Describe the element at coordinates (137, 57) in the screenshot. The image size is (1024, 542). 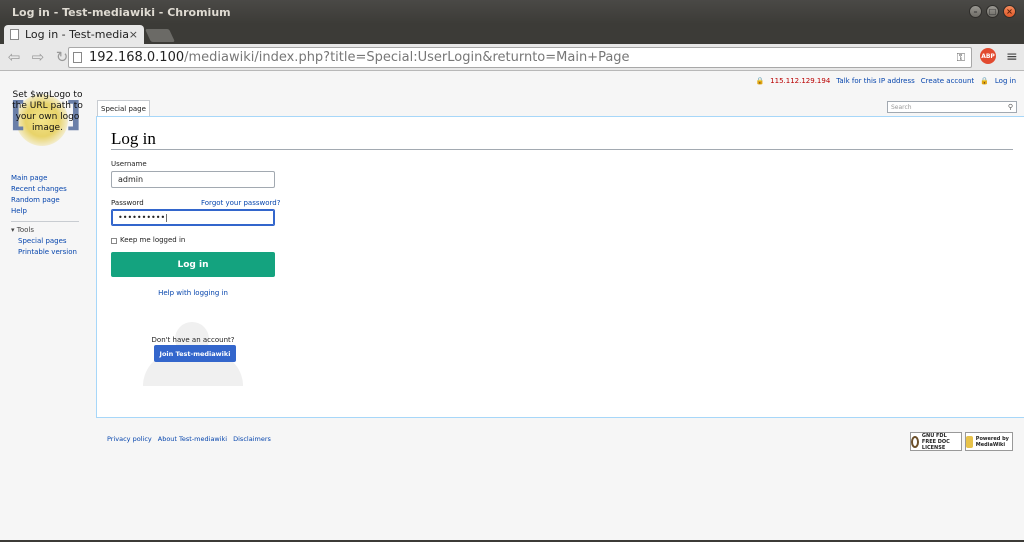
I see `url-host: 192.168.0.100` at that location.